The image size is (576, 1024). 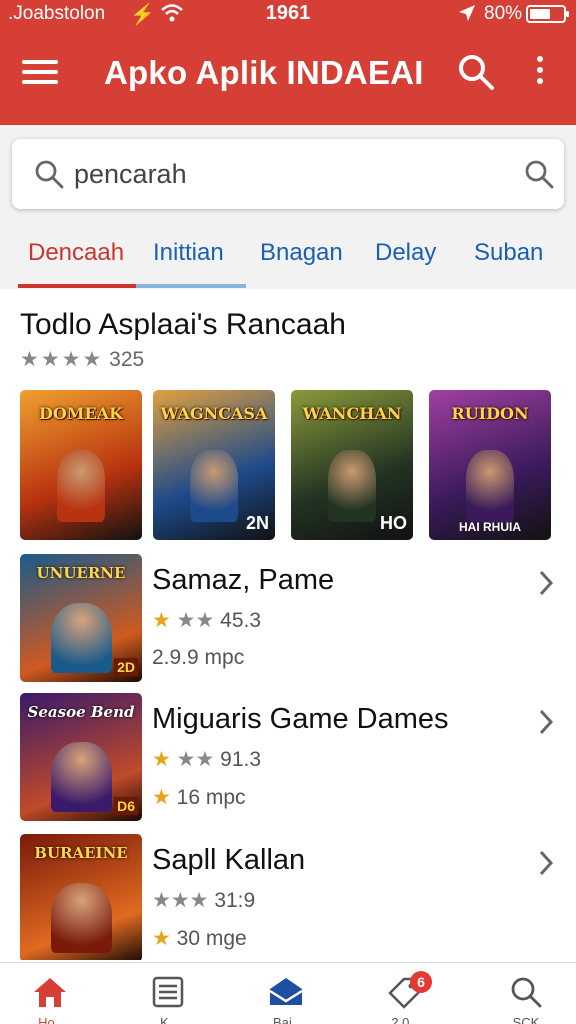 What do you see at coordinates (285, 1019) in the screenshot?
I see `nav-label: Bai..` at bounding box center [285, 1019].